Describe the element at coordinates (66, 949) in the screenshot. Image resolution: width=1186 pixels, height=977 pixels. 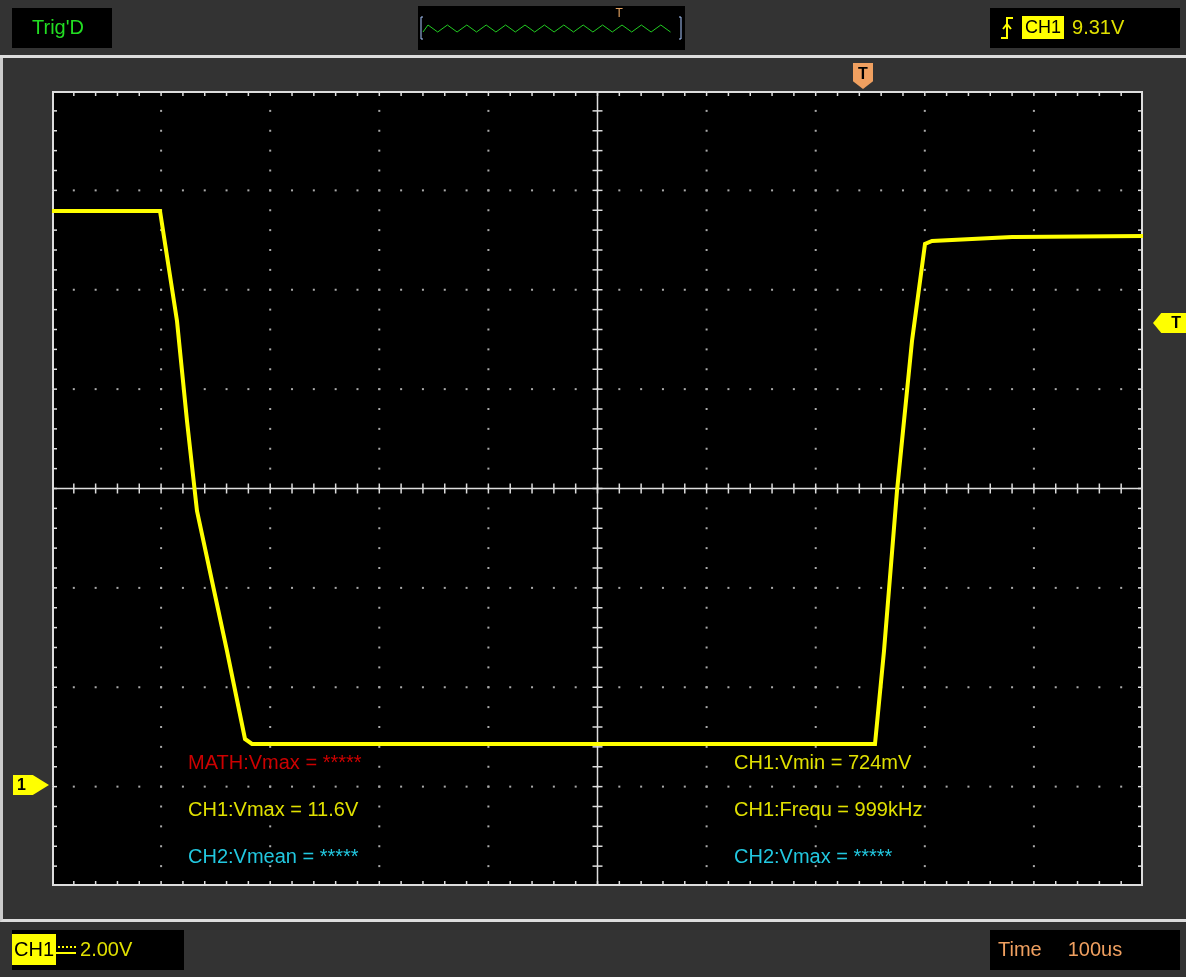
I see `dc-coupling-icon` at that location.